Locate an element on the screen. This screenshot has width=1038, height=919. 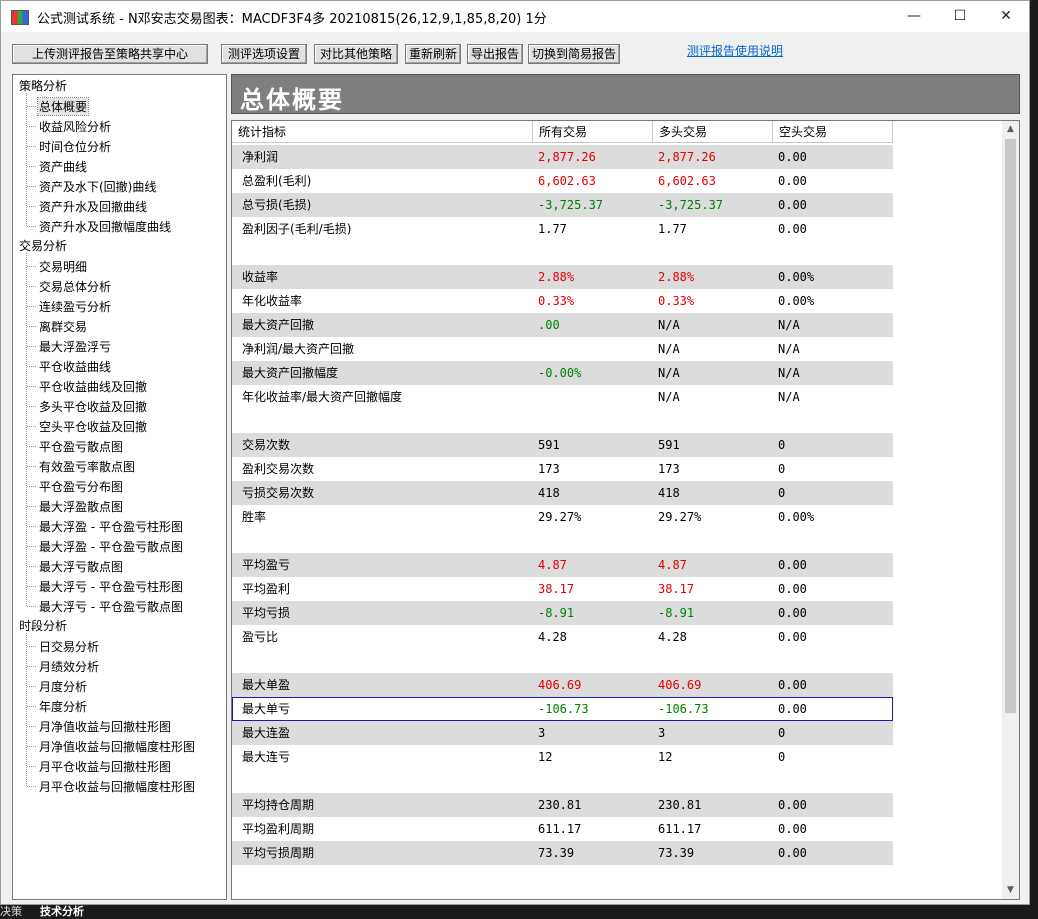
scroll-up-arrow-icon: ▲ is located at coordinates (1010, 129).